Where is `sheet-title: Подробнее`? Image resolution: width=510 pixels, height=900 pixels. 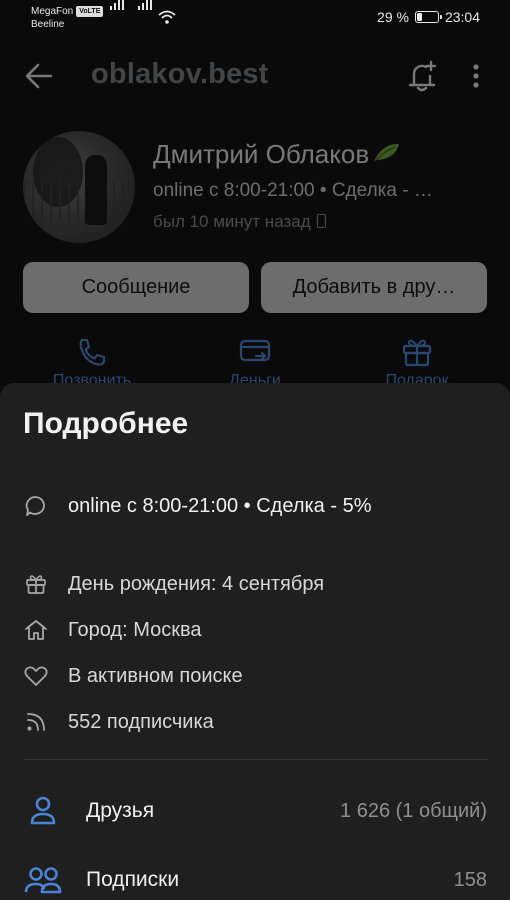 sheet-title: Подробнее is located at coordinates (106, 423).